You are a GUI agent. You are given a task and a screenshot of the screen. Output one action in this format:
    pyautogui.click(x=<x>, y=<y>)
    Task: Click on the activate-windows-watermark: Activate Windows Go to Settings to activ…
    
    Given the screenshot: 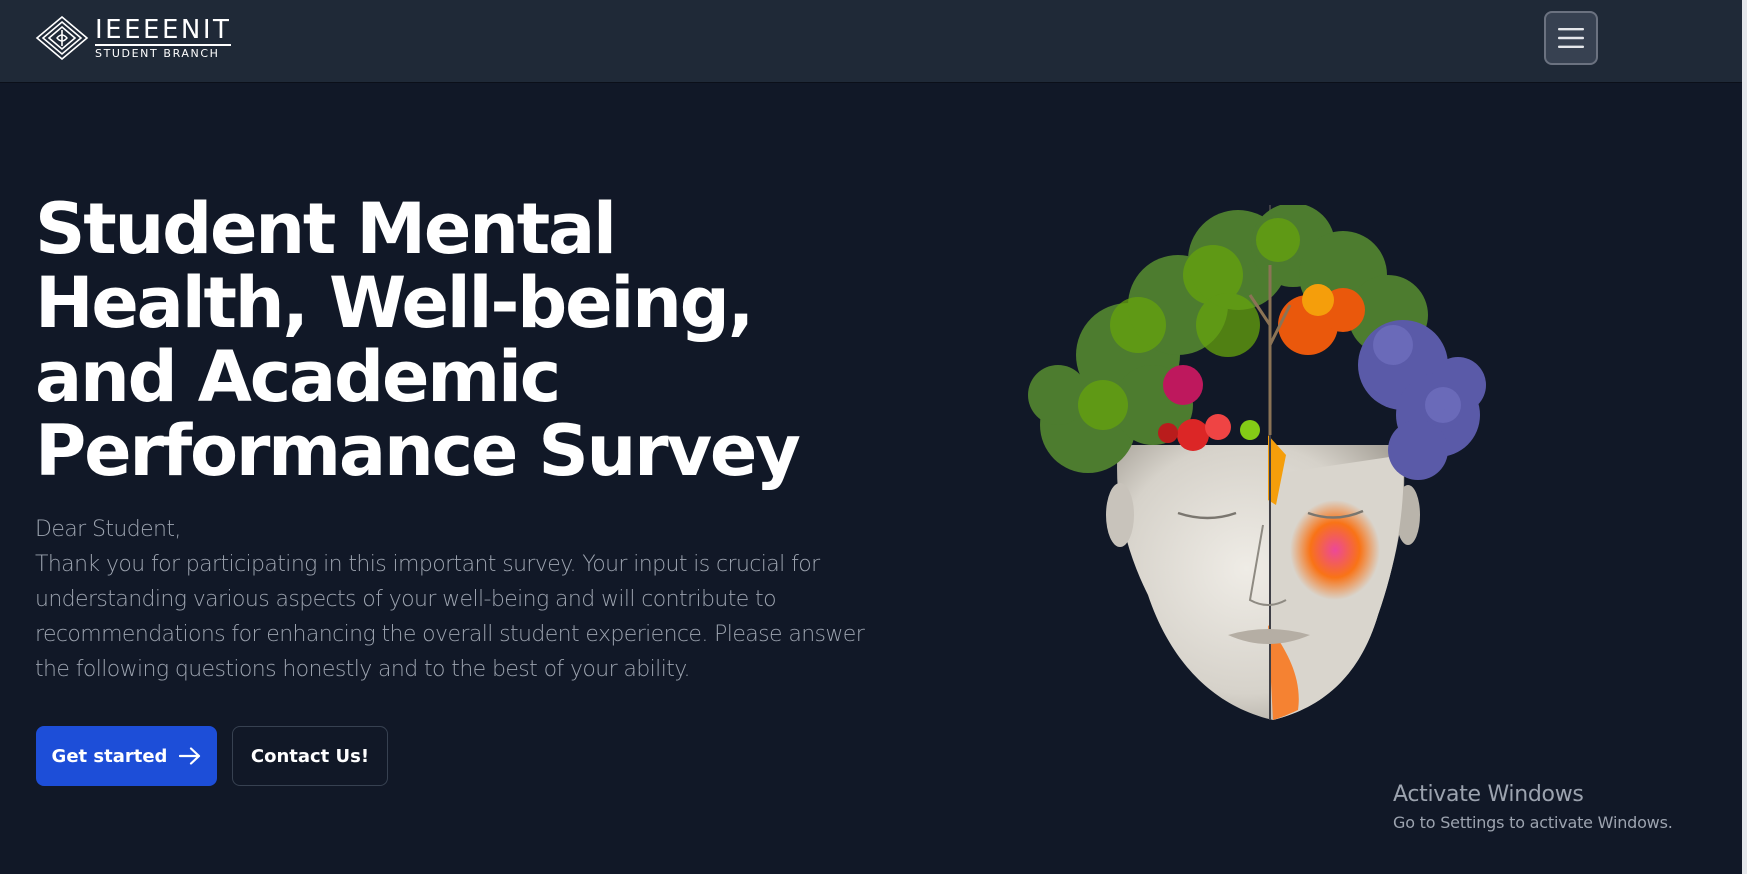 What is the action you would take?
    pyautogui.click(x=1533, y=807)
    